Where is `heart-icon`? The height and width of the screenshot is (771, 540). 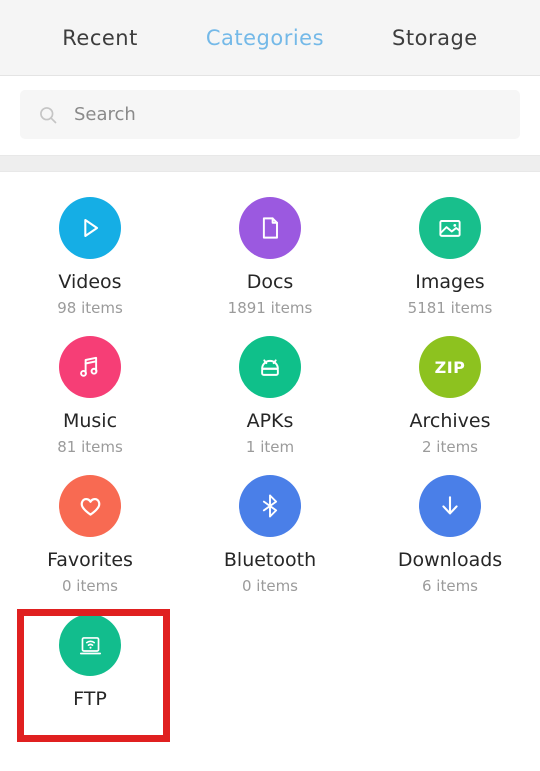
heart-icon is located at coordinates (90, 506).